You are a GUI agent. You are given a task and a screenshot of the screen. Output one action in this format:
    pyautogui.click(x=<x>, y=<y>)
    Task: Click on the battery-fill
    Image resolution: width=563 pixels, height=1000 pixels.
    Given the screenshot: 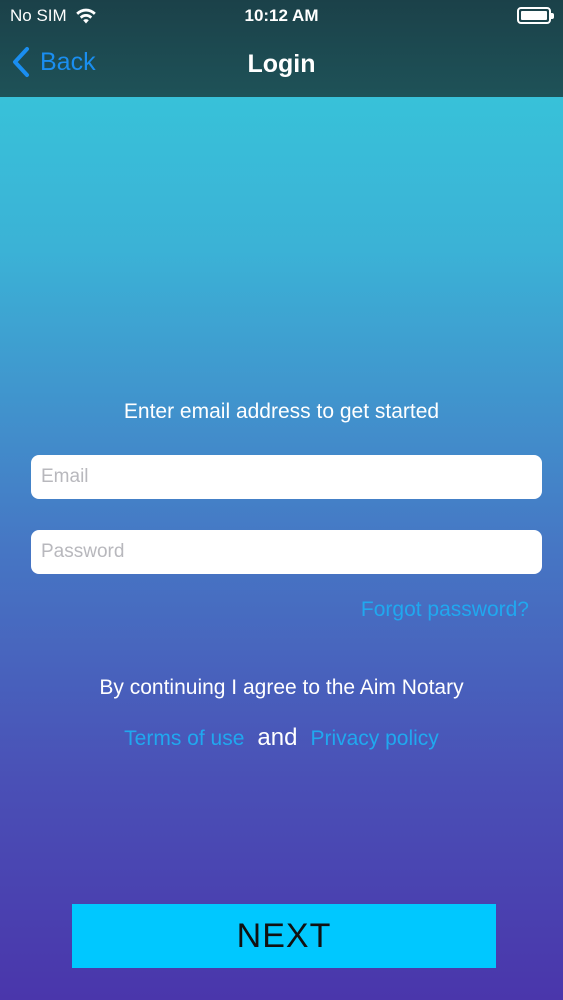 What is the action you would take?
    pyautogui.click(x=534, y=15)
    